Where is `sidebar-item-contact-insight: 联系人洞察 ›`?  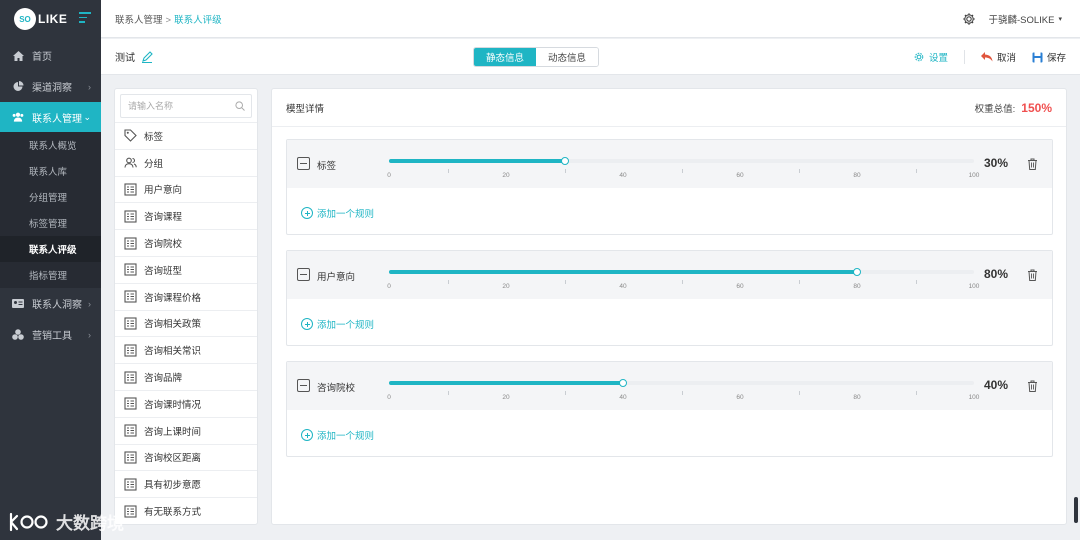
sidebar-item-contact-insight: 联系人洞察 › is located at coordinates (50, 303).